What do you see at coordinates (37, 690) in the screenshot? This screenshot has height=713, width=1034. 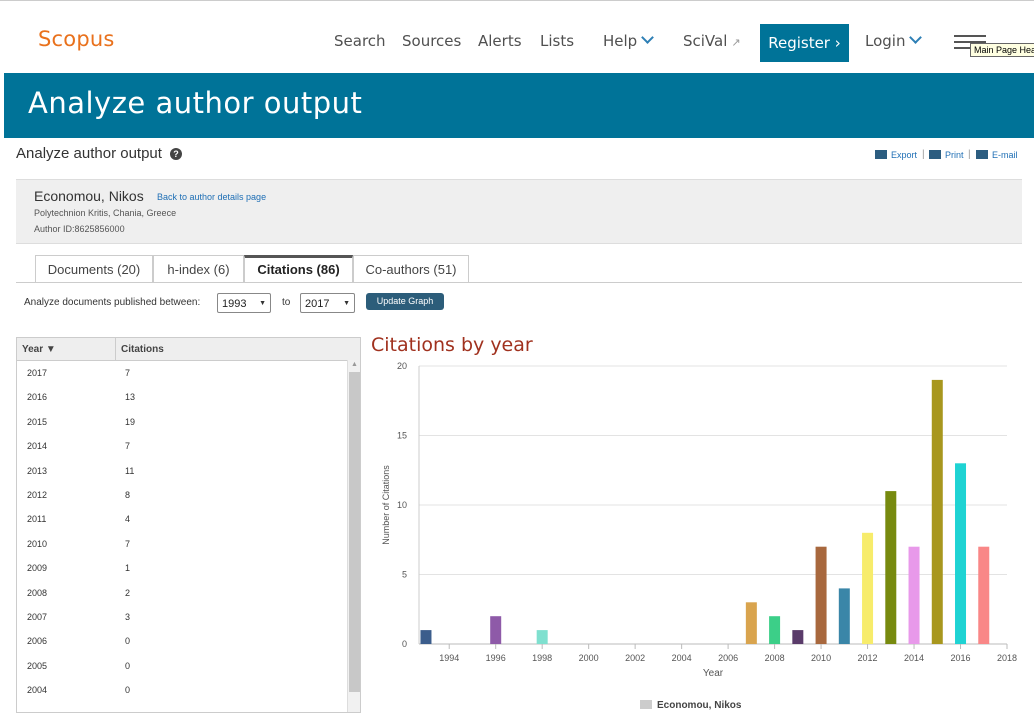 I see `year-cell: 2004` at bounding box center [37, 690].